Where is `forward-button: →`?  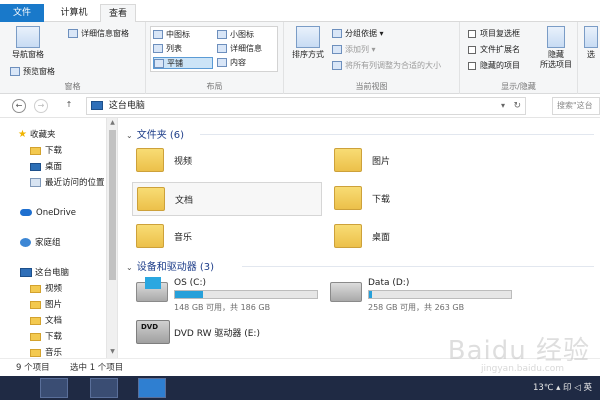 forward-button: → is located at coordinates (41, 106).